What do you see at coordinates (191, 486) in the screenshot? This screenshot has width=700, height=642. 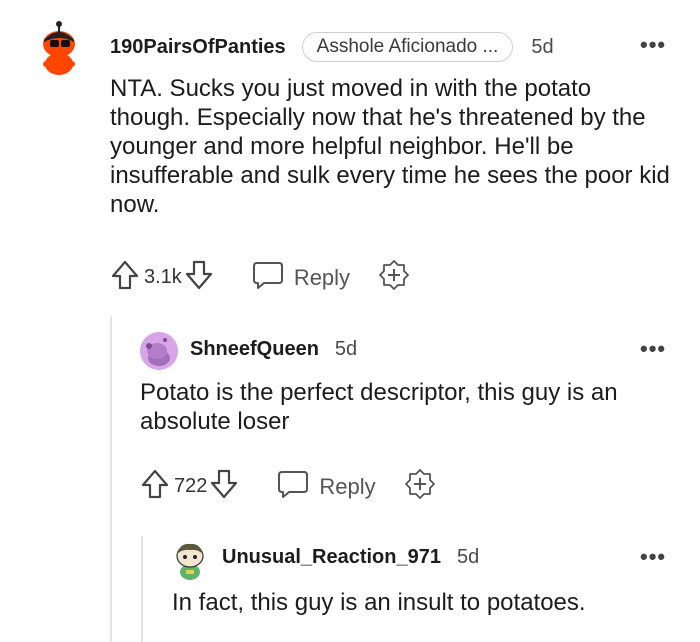 I see `vote-count: 722` at bounding box center [191, 486].